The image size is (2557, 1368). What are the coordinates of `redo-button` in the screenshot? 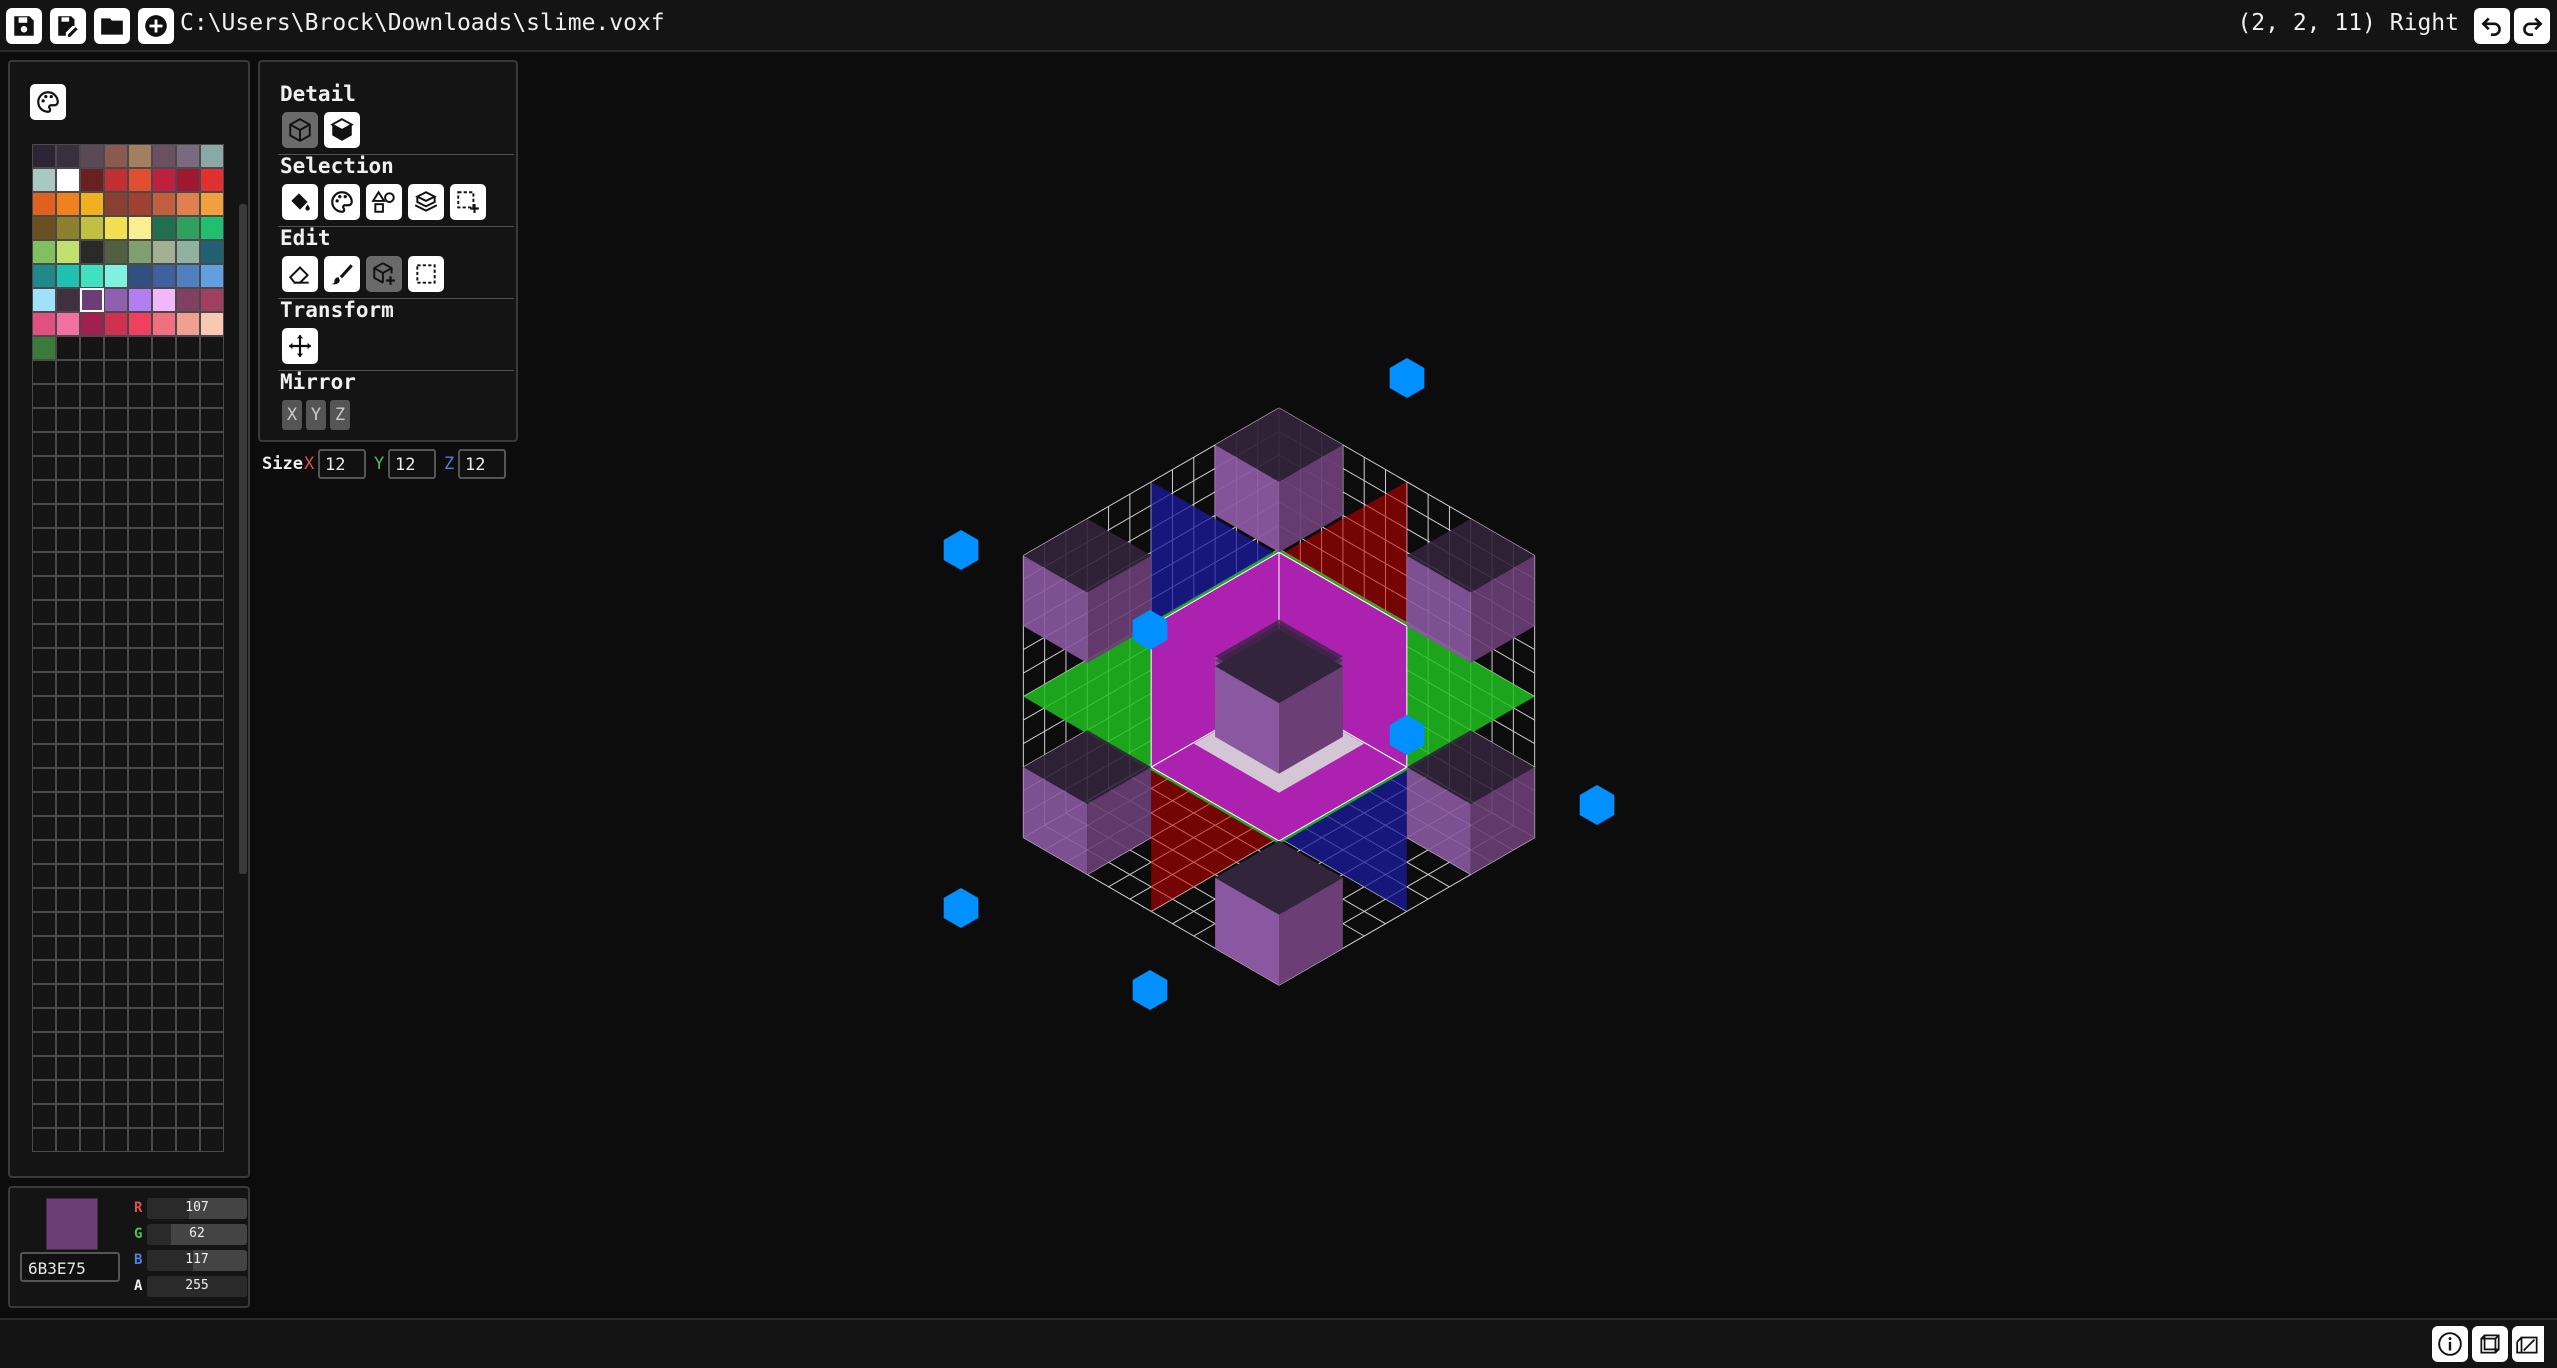 It's located at (2532, 26).